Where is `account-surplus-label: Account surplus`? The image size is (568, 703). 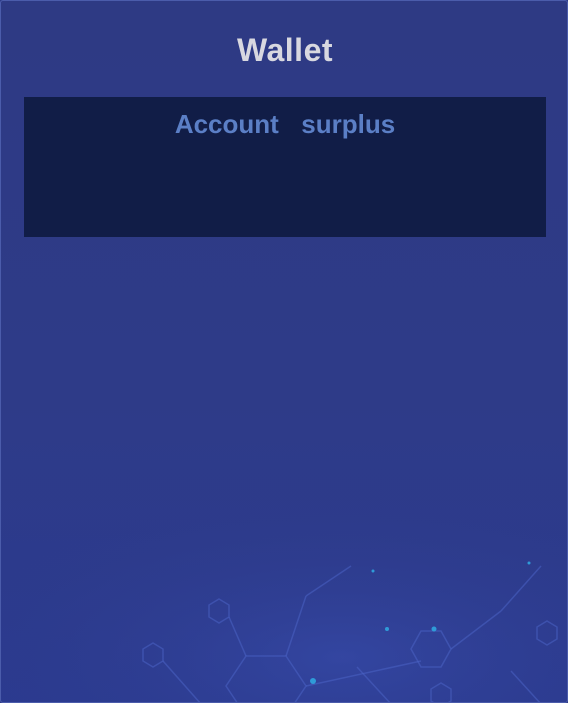
account-surplus-label: Account surplus is located at coordinates (285, 124).